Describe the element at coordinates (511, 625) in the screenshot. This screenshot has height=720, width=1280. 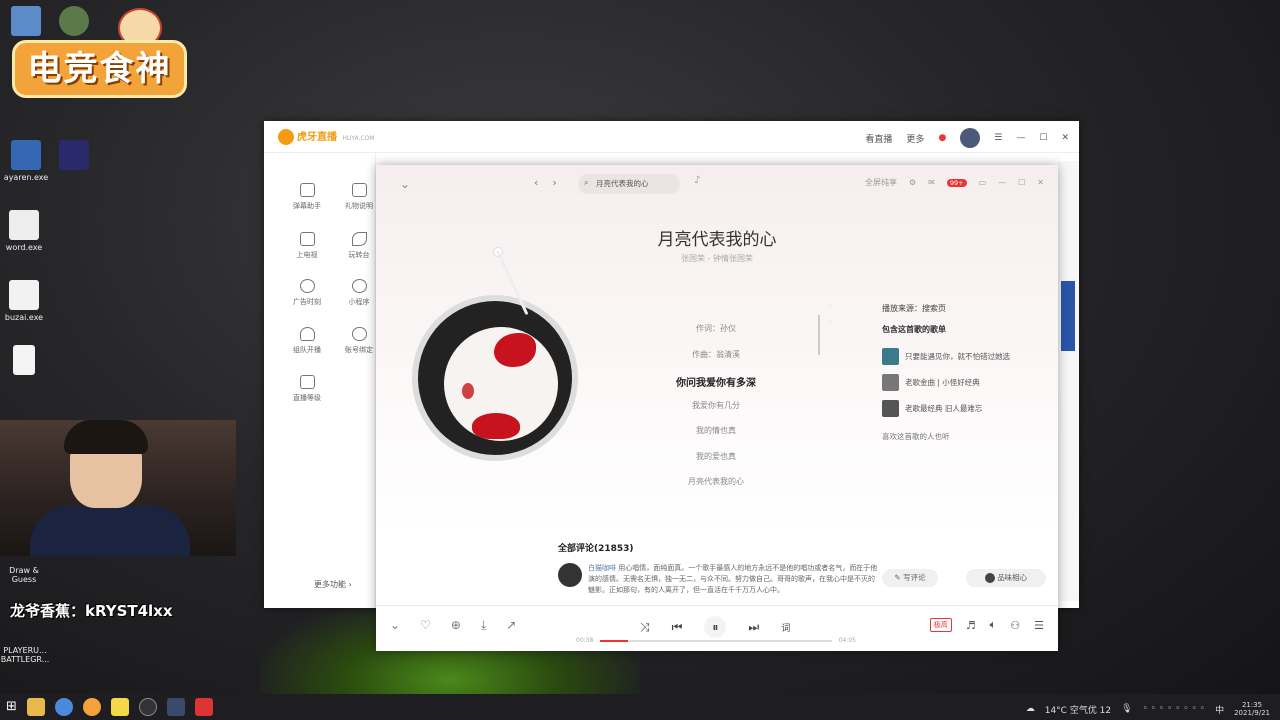
I see `share-icon: ↗` at that location.